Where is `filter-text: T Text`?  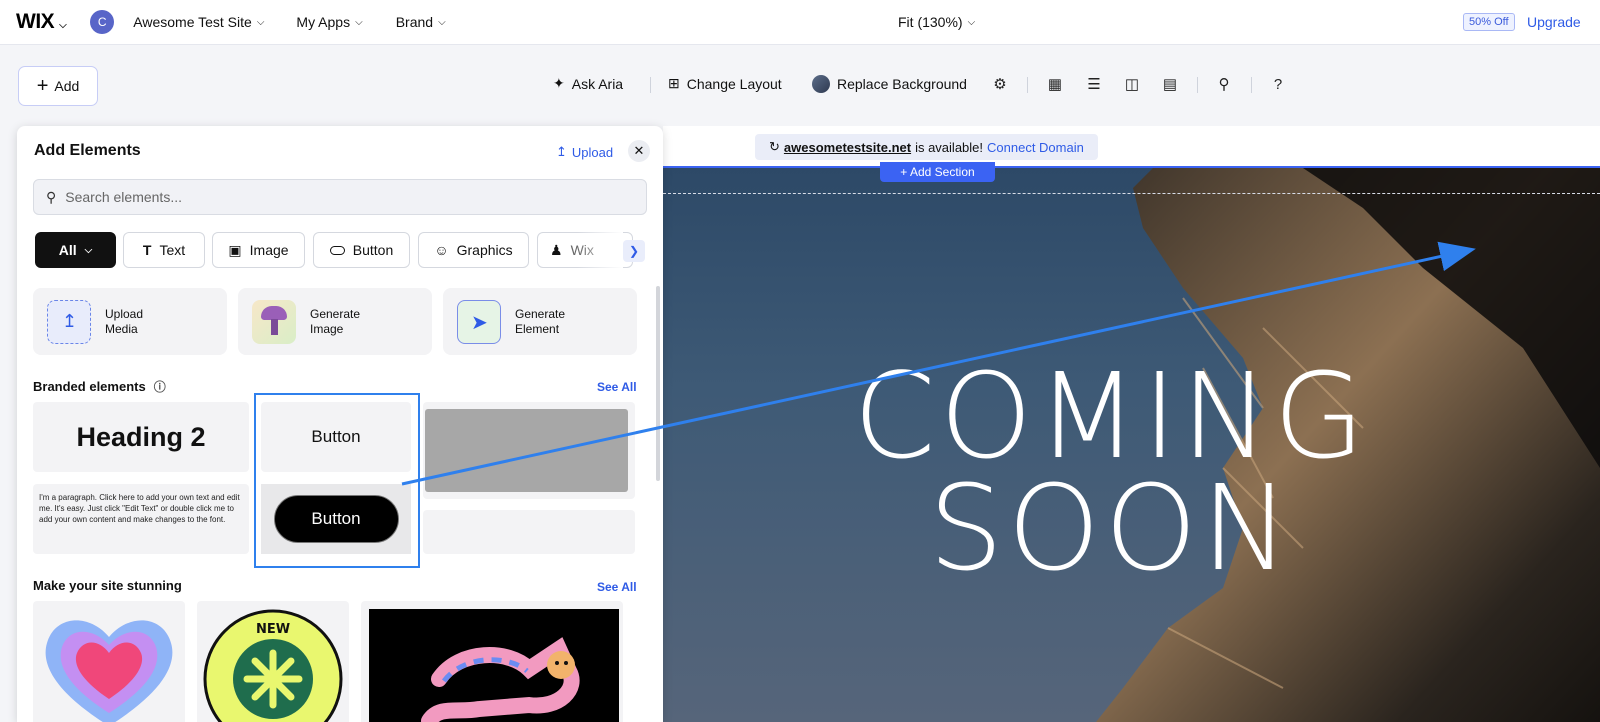
filter-text: T Text is located at coordinates (164, 250).